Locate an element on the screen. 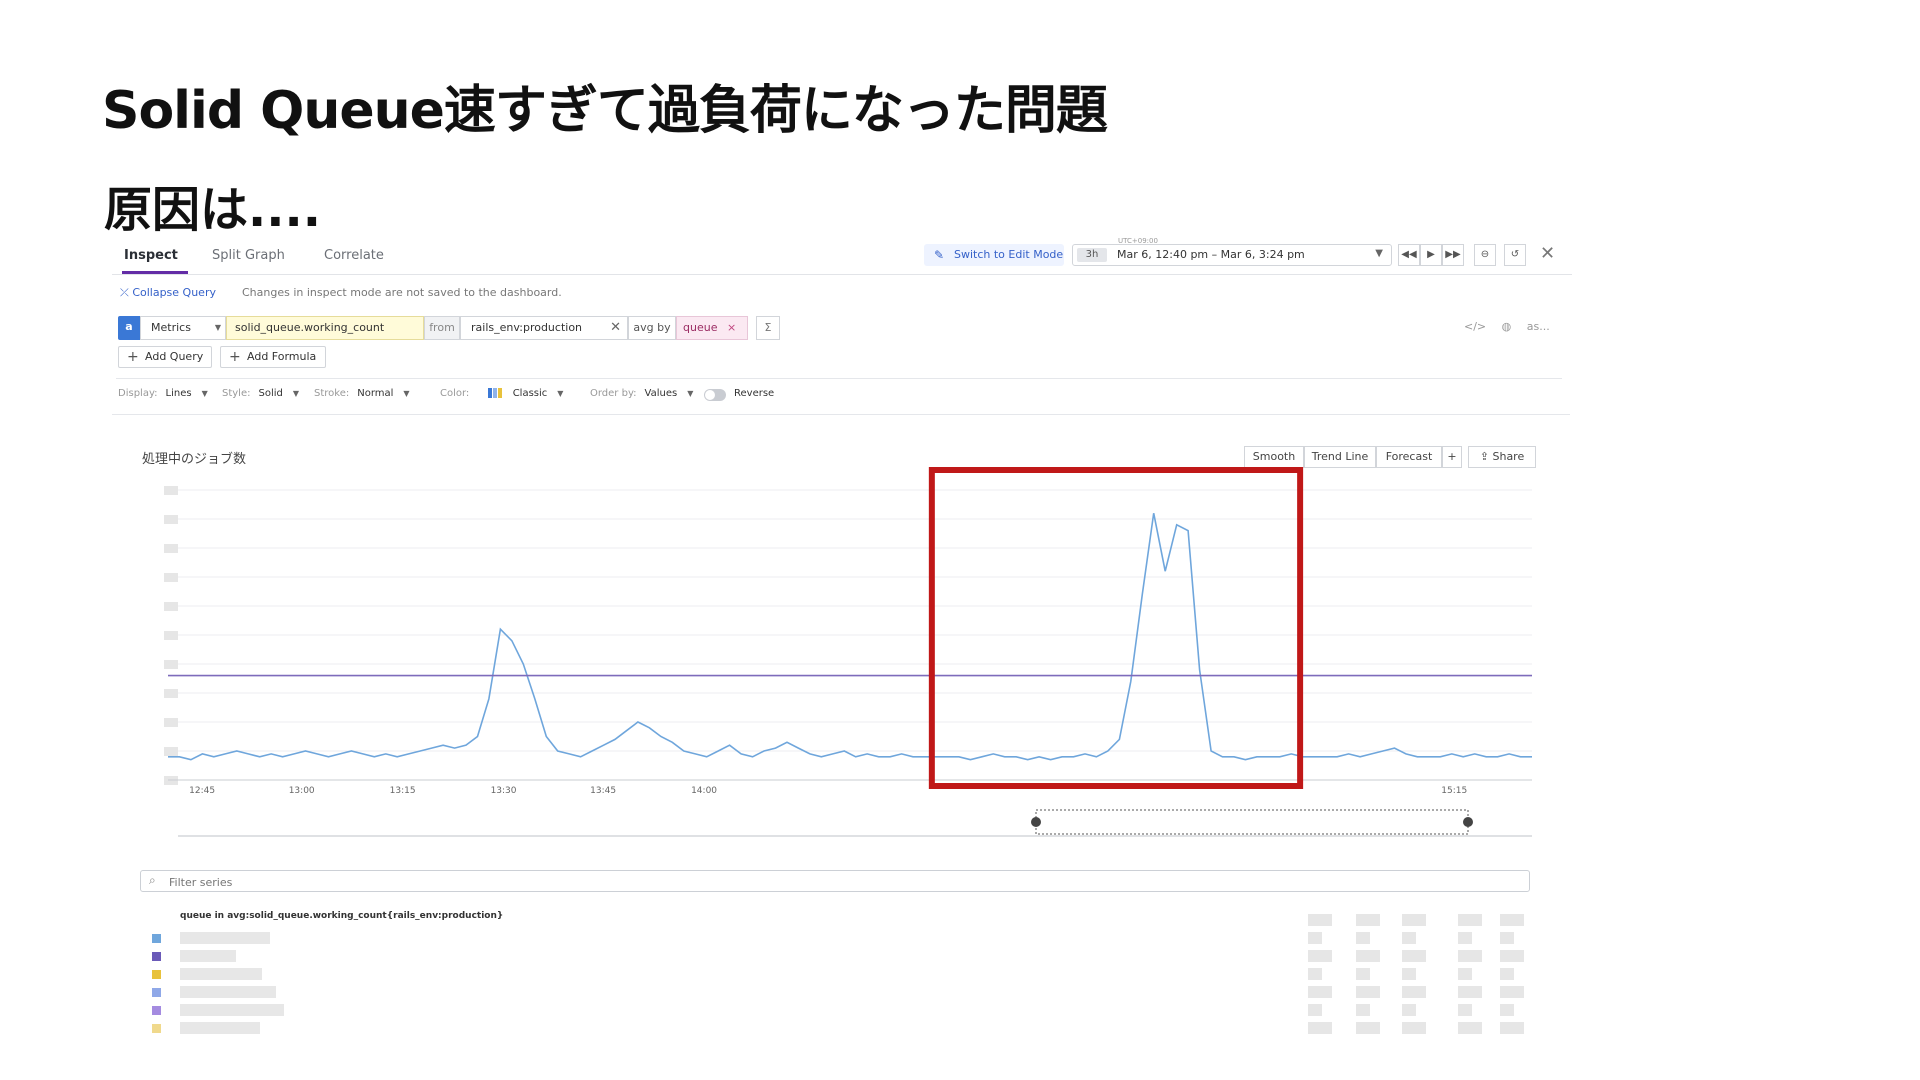 The image size is (1920, 1080). highlight-box is located at coordinates (1116, 628).